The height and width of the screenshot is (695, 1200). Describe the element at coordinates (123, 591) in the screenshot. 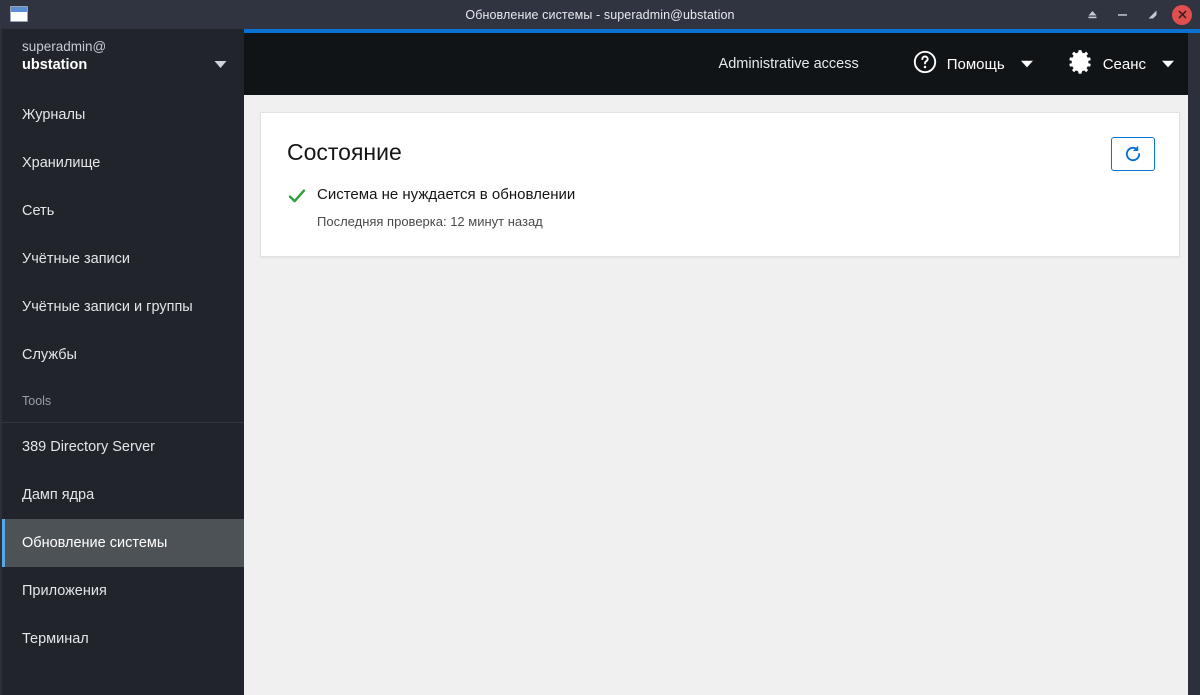

I see `sidebar-item-applications: Приложения` at that location.